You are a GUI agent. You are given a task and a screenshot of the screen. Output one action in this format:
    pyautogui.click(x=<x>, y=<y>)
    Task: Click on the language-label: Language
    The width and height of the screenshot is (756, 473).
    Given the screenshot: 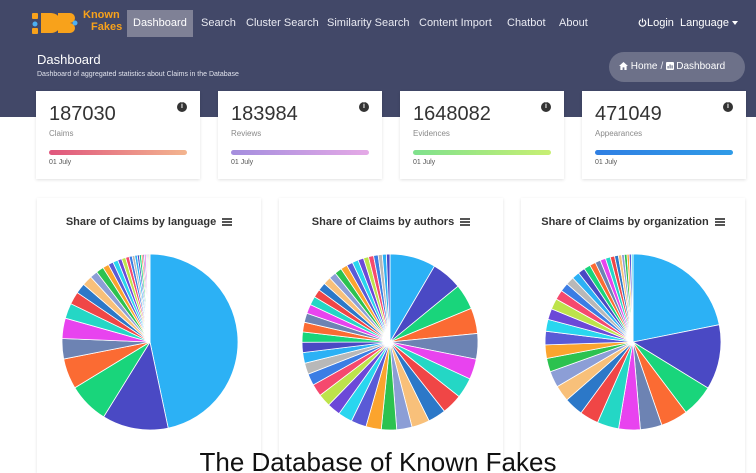 What is the action you would take?
    pyautogui.click(x=704, y=23)
    